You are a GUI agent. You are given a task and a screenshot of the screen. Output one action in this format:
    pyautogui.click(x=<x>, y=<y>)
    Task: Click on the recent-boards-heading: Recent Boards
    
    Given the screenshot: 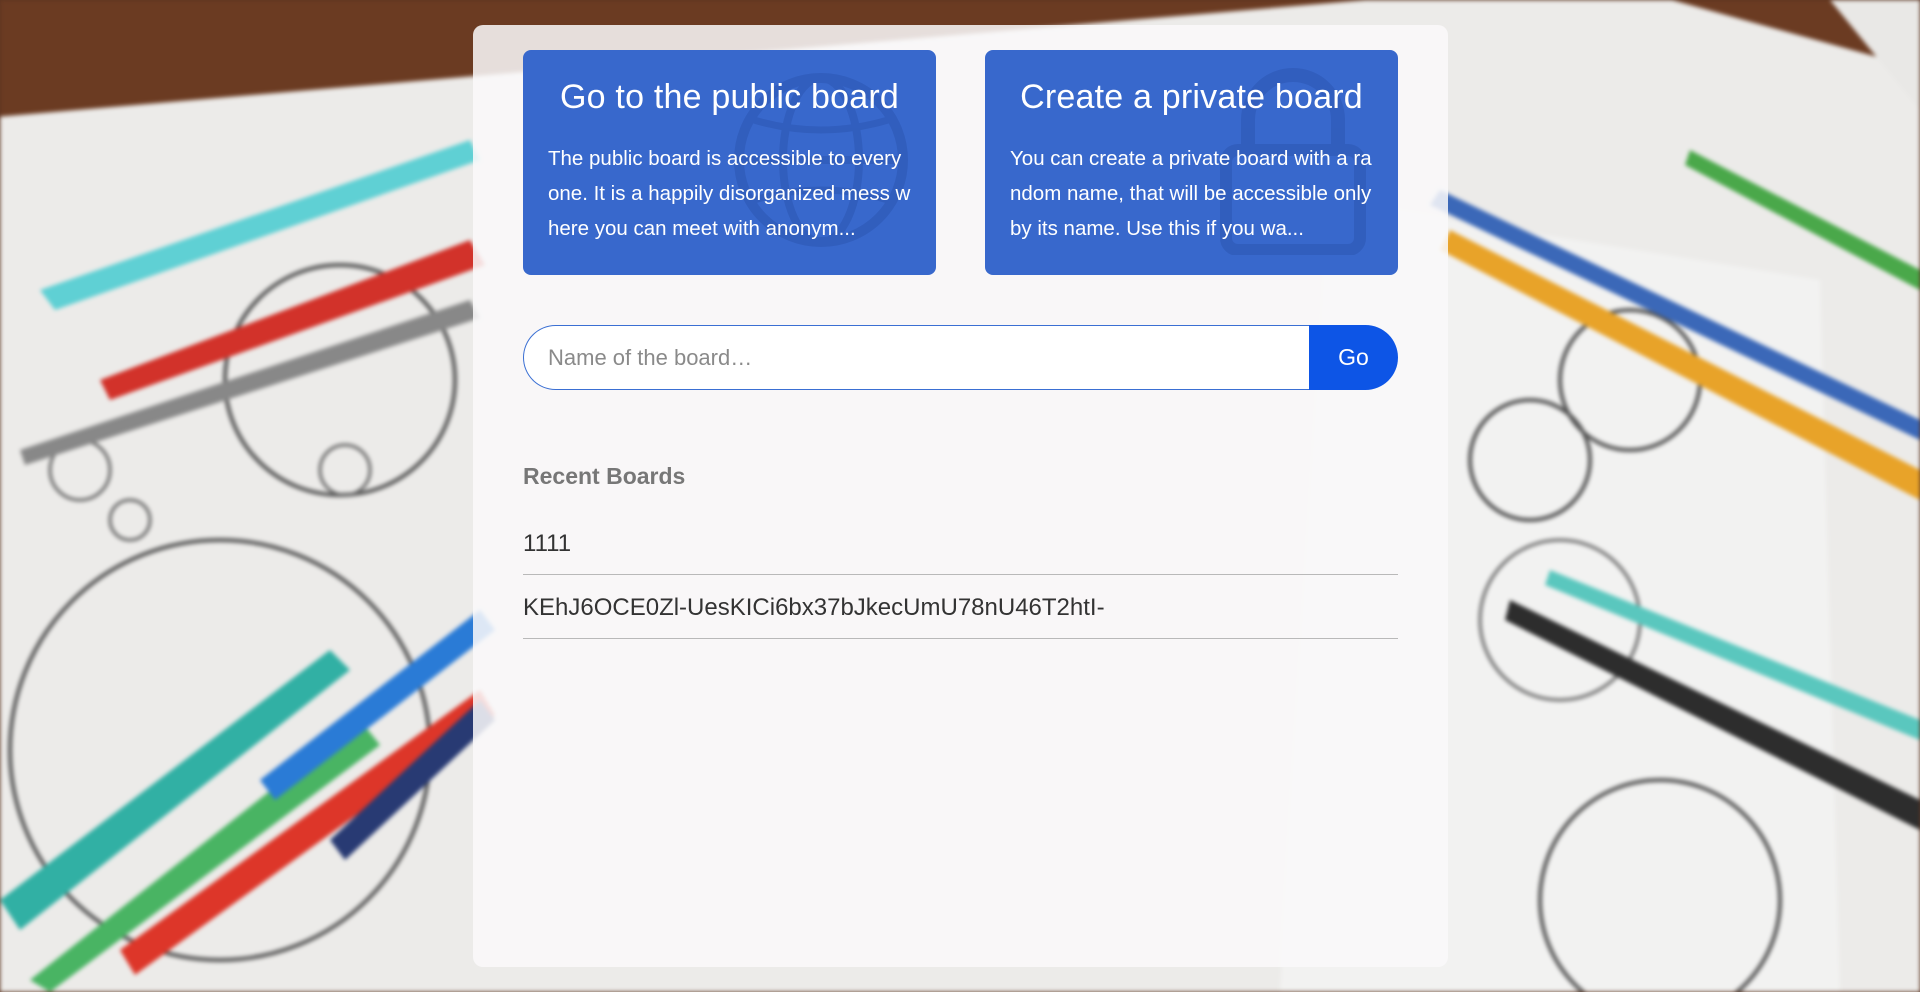 What is the action you would take?
    pyautogui.click(x=604, y=476)
    